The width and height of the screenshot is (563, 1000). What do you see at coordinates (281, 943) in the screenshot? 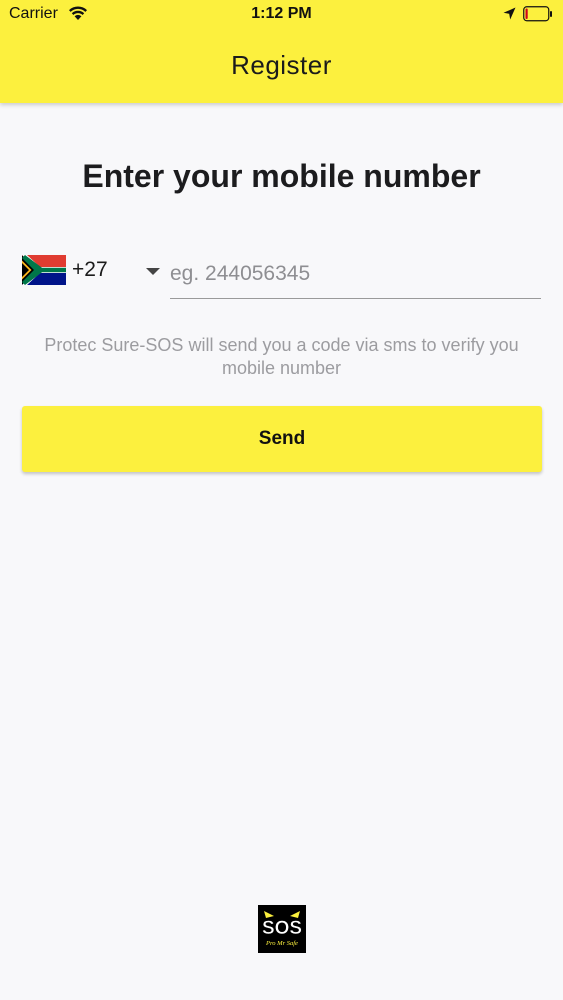
I see `logo-tagline: Pro Mr Safe` at bounding box center [281, 943].